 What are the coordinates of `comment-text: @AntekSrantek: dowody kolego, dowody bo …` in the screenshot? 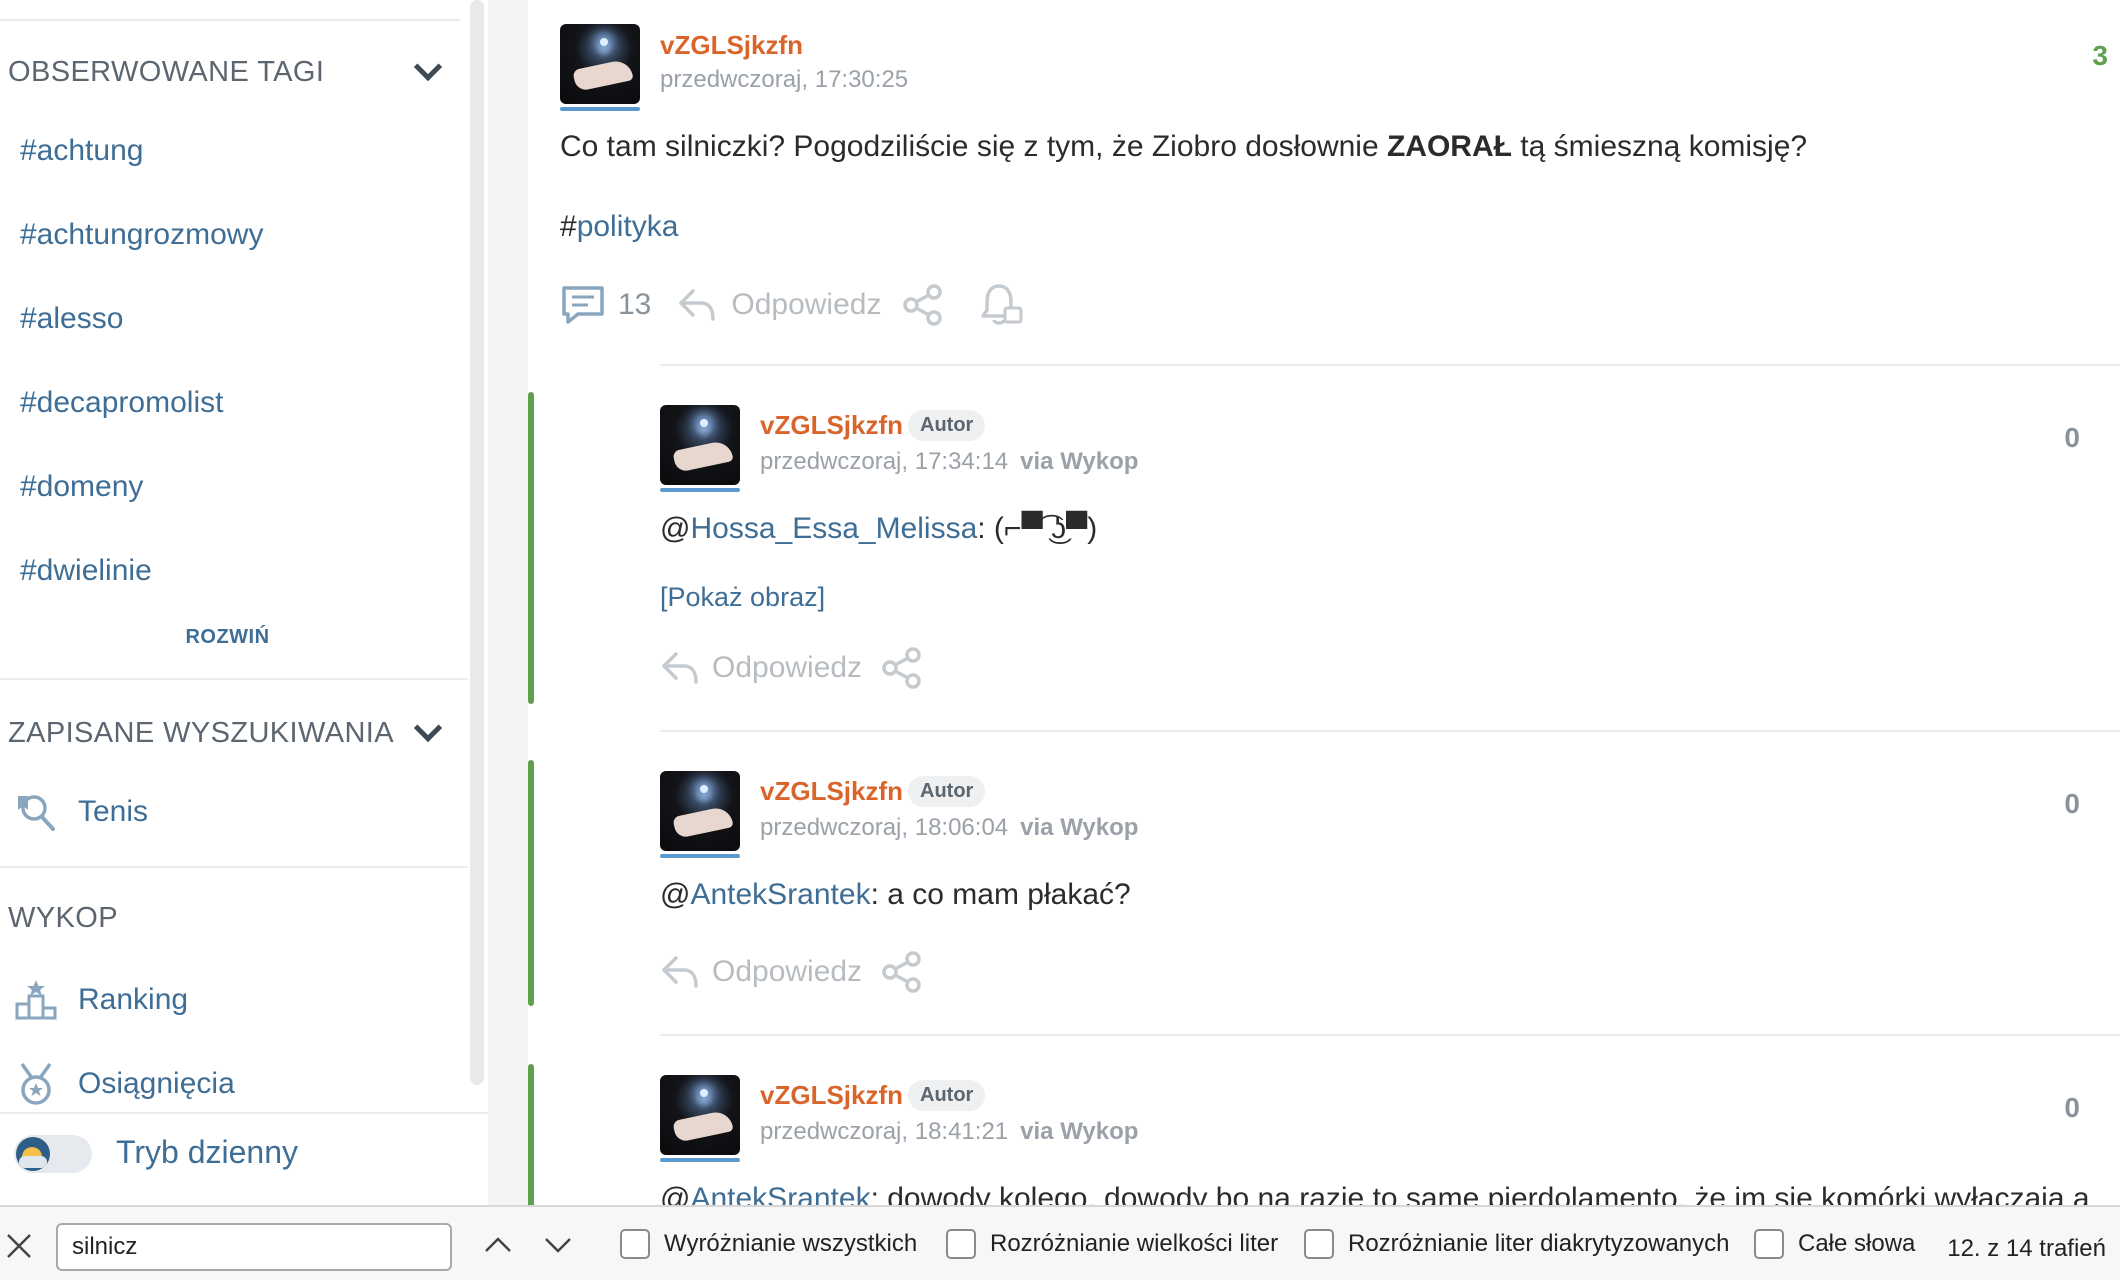 It's located at (1375, 1193).